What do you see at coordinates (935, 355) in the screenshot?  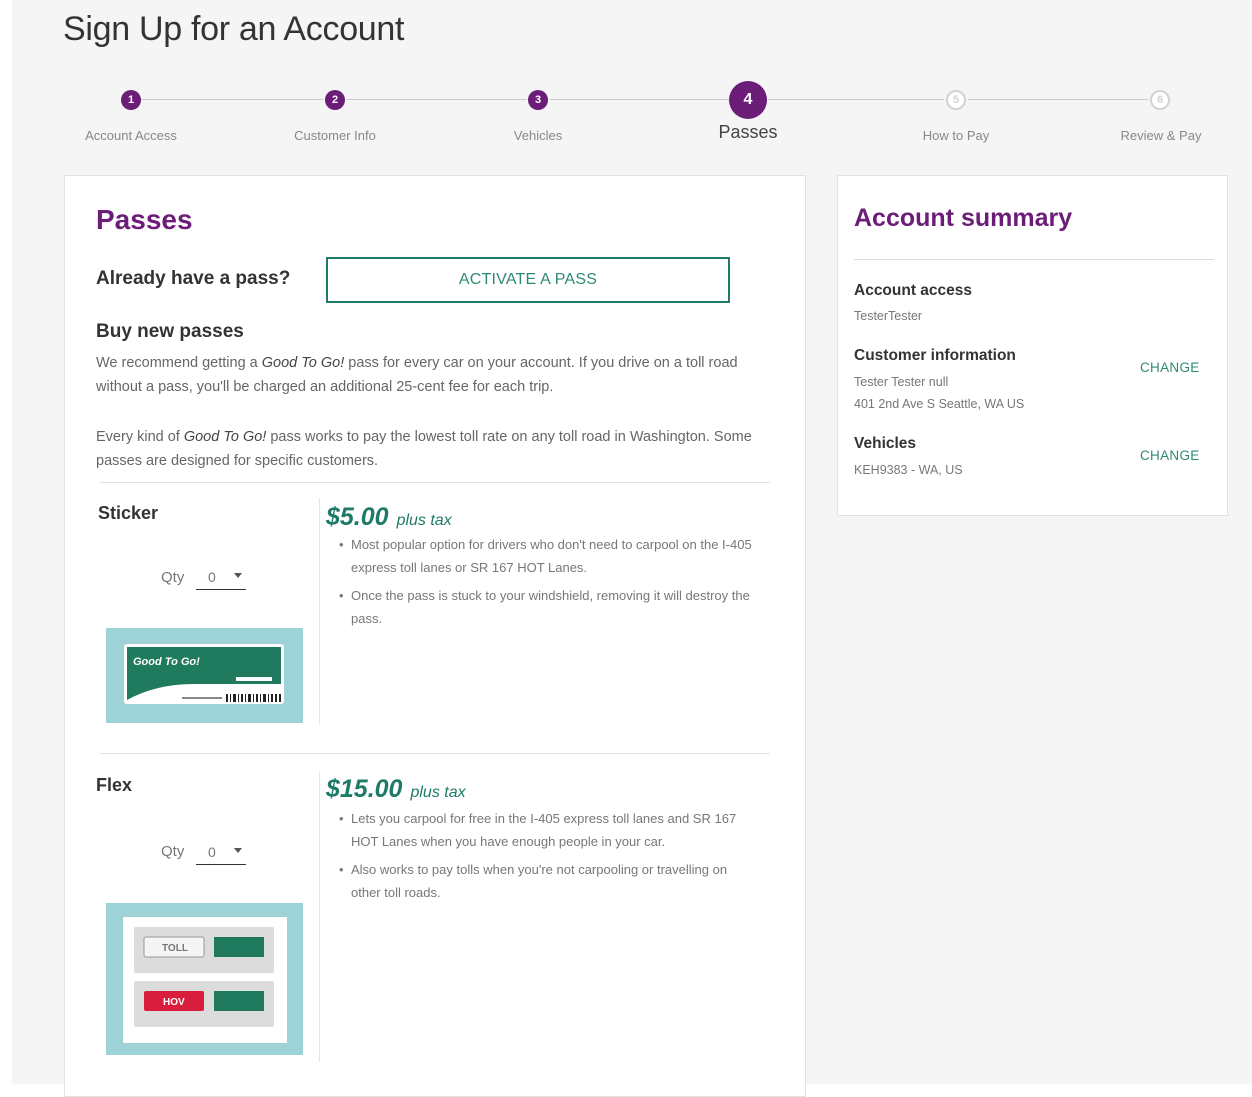 I see `customer-information-label: Customer information` at bounding box center [935, 355].